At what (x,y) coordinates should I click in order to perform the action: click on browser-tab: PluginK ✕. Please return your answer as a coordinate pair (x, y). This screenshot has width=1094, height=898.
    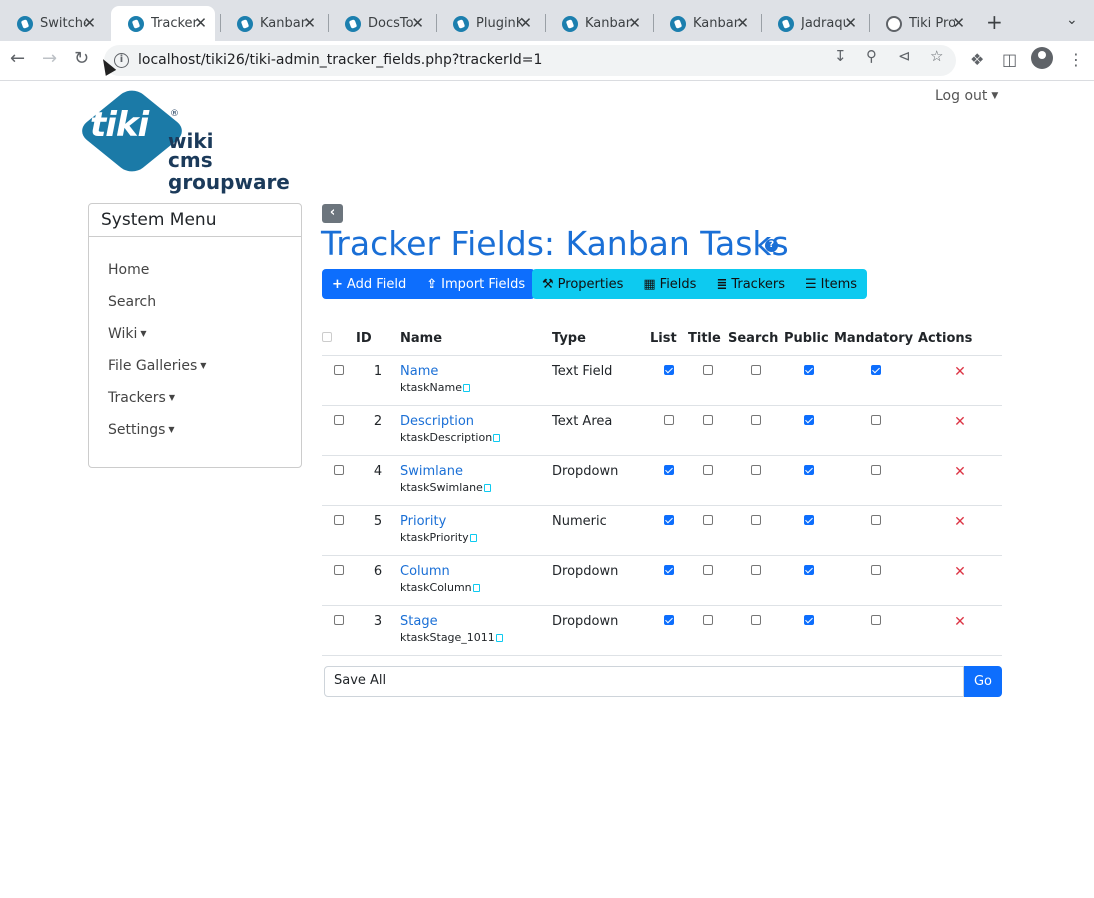
    Looking at the image, I should click on (488, 23).